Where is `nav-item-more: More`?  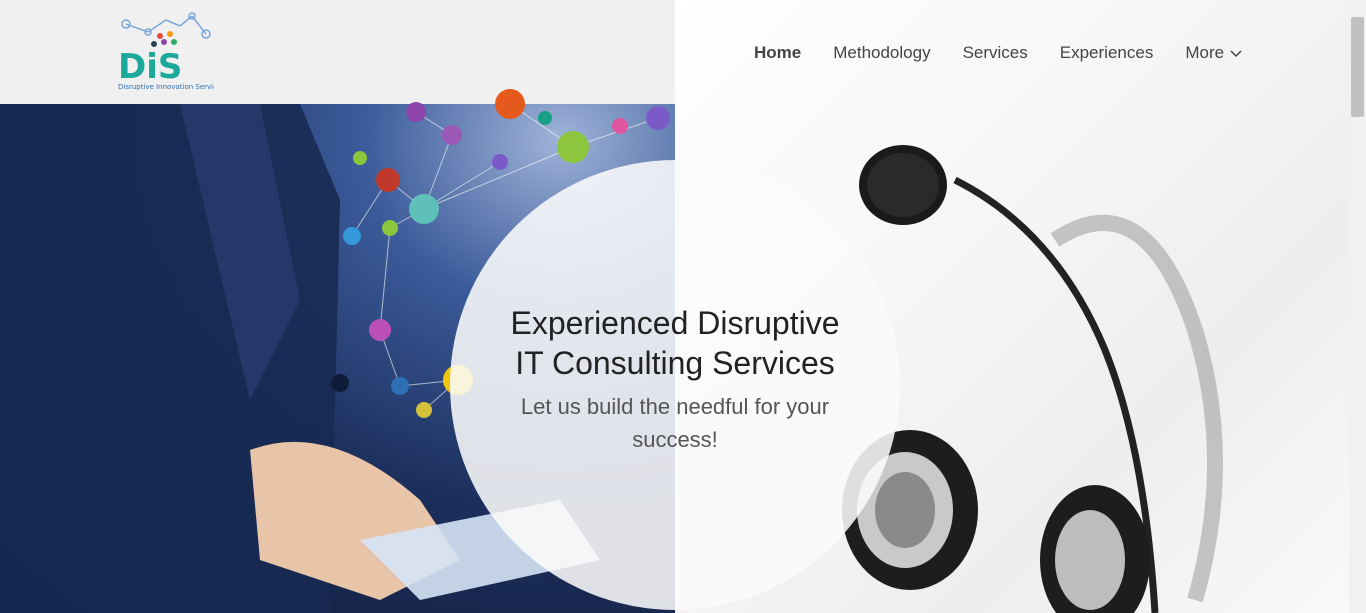
nav-item-more: More is located at coordinates (1213, 53).